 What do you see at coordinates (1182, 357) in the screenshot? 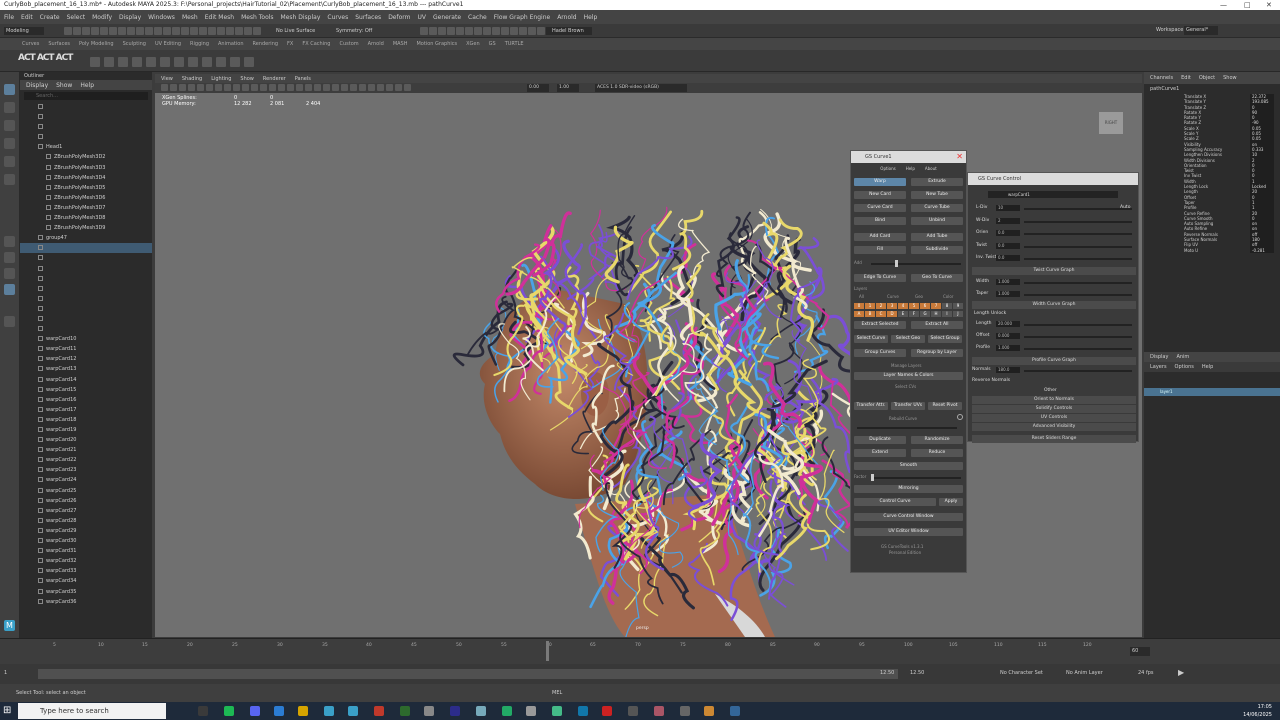
I see `layer-tab-anim: Anim` at bounding box center [1182, 357].